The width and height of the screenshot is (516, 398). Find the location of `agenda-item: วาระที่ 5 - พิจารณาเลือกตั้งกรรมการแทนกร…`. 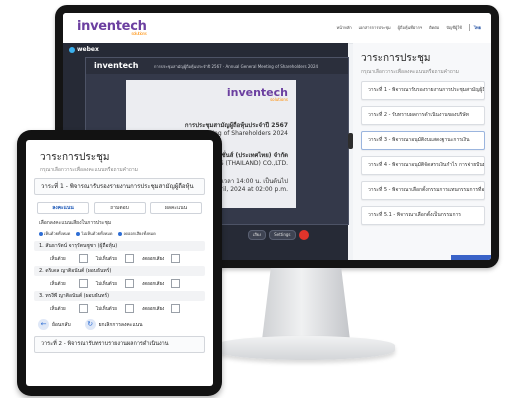

agenda-item: วาระที่ 5 - พิจารณาเลือกตั้งกรรมการแทนกร… is located at coordinates (423, 190).